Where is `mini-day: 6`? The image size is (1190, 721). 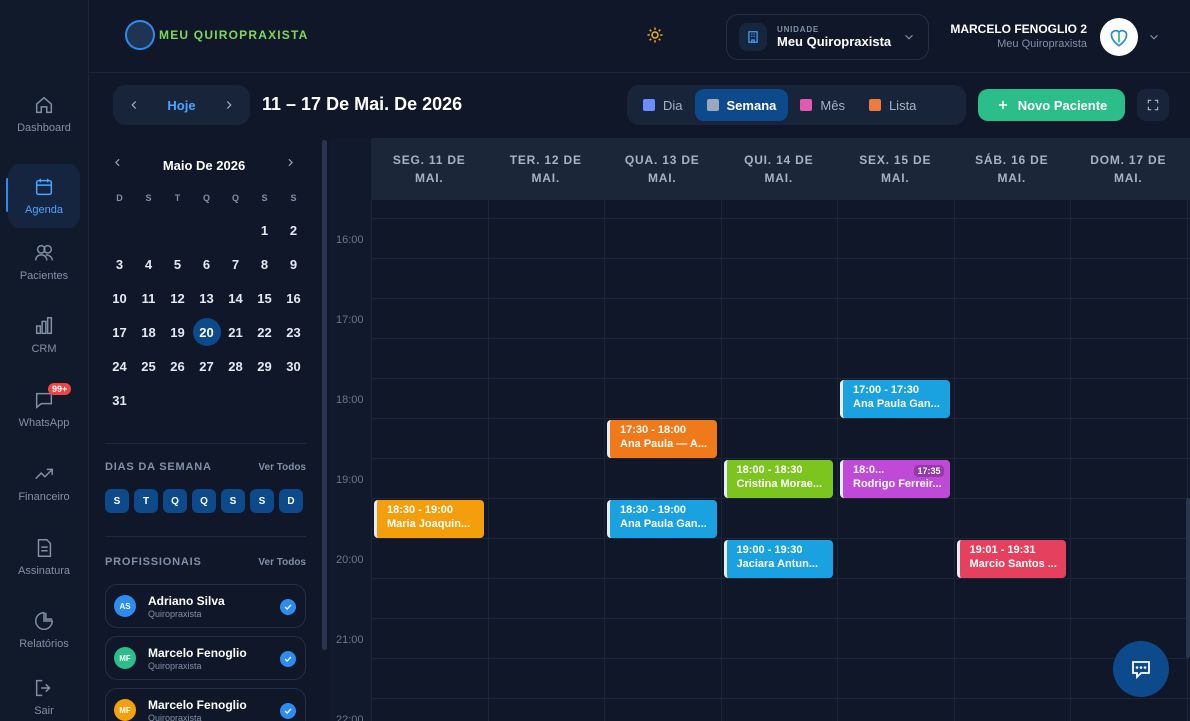
mini-day: 6 is located at coordinates (206, 264).